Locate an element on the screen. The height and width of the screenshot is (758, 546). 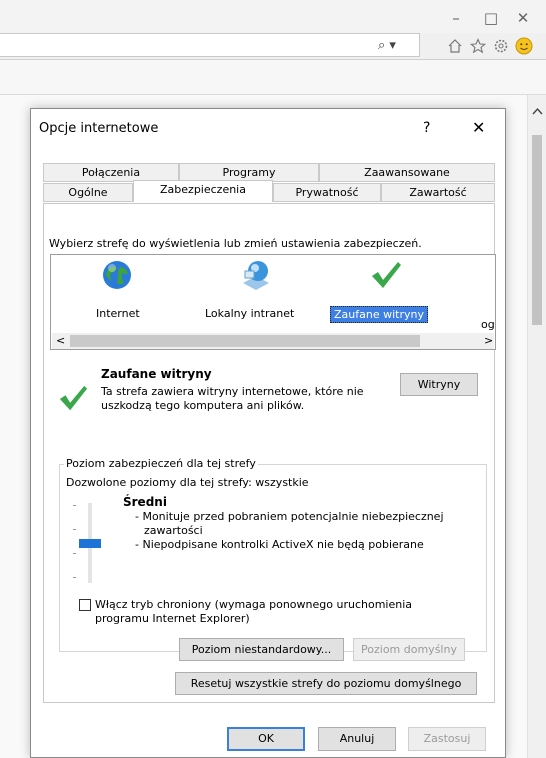
page-vertical-scrollbar is located at coordinates (536, 426).